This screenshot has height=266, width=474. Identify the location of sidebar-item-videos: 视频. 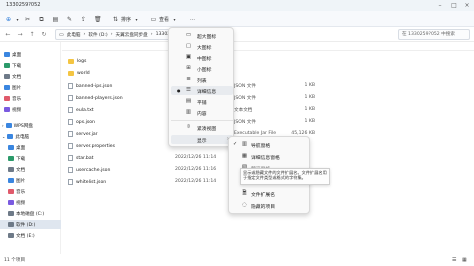
(34, 109).